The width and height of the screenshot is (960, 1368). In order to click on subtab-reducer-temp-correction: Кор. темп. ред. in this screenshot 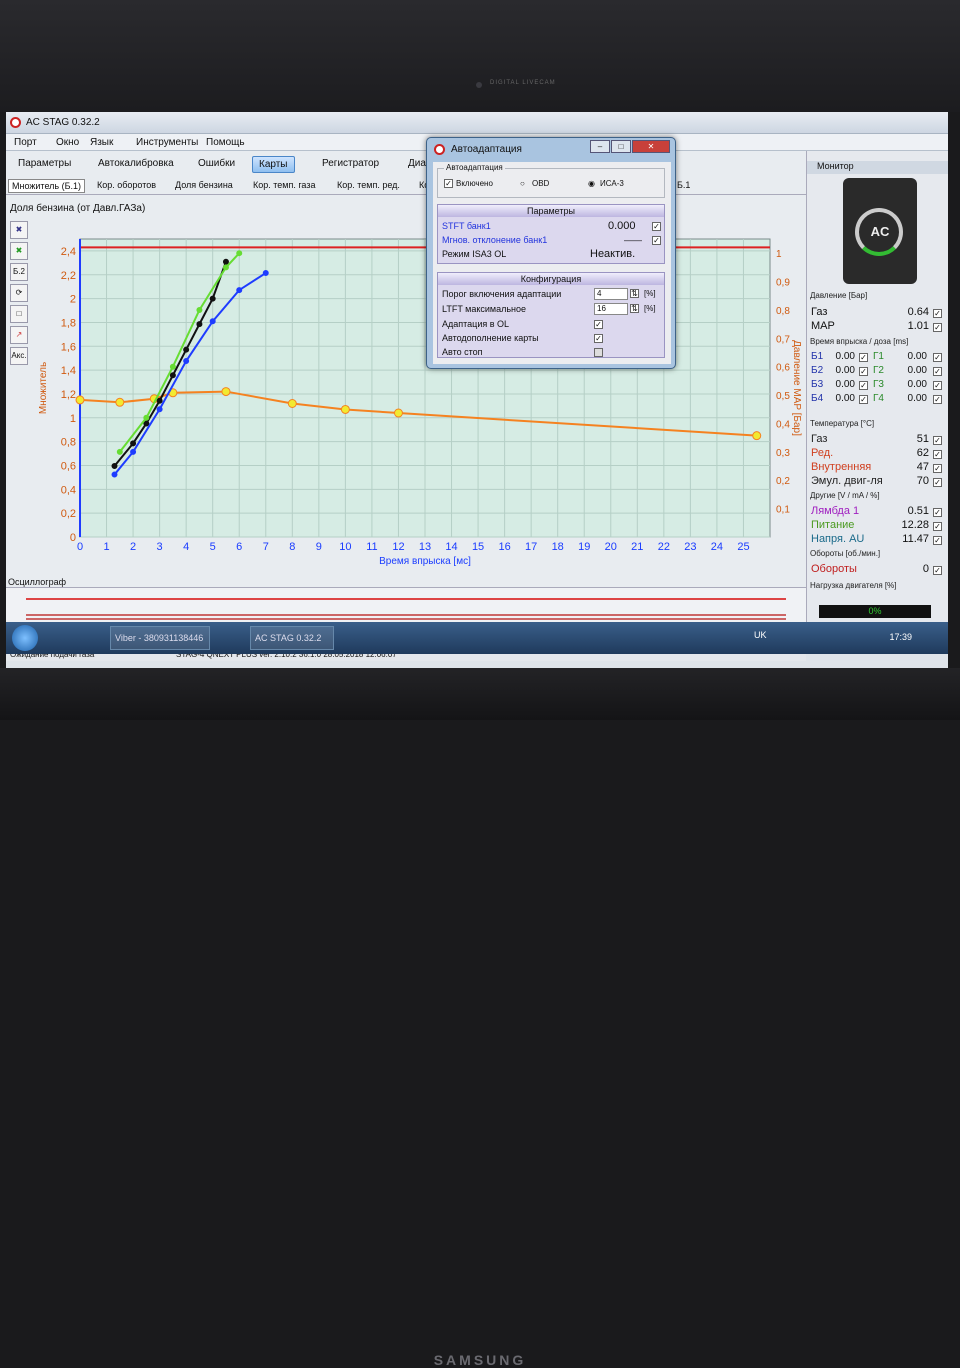, I will do `click(368, 185)`.